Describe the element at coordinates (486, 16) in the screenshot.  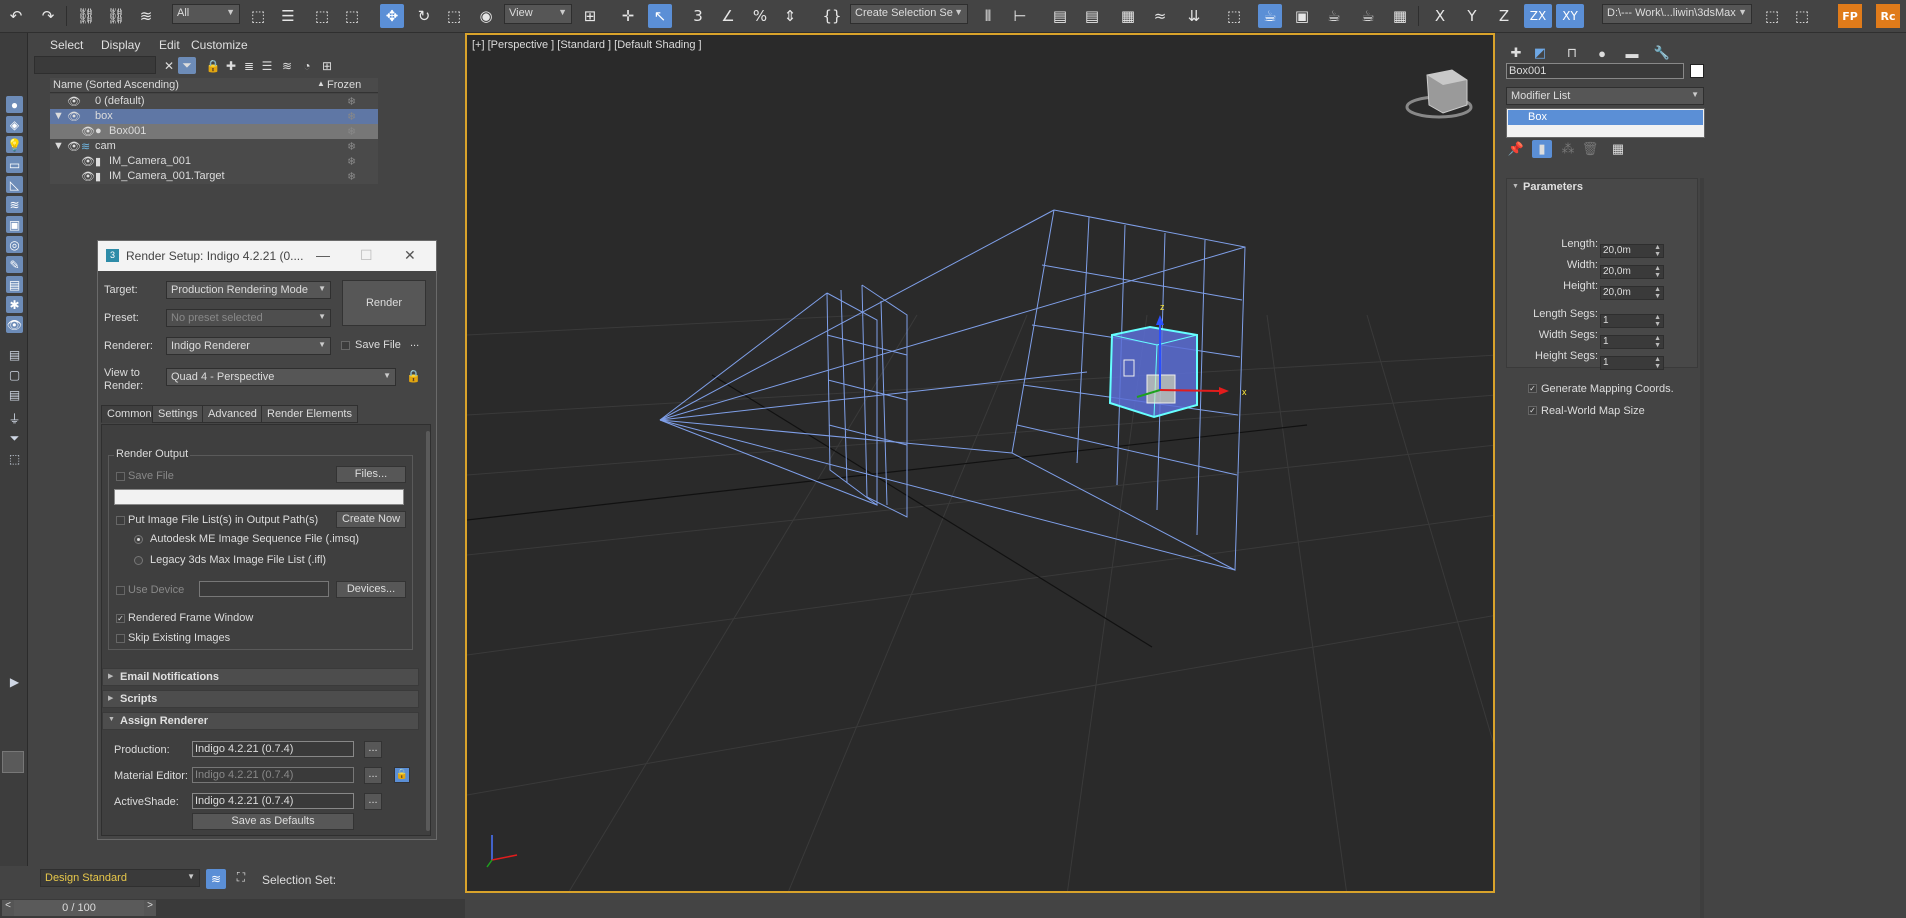
I see `placement-icon: ◉` at that location.